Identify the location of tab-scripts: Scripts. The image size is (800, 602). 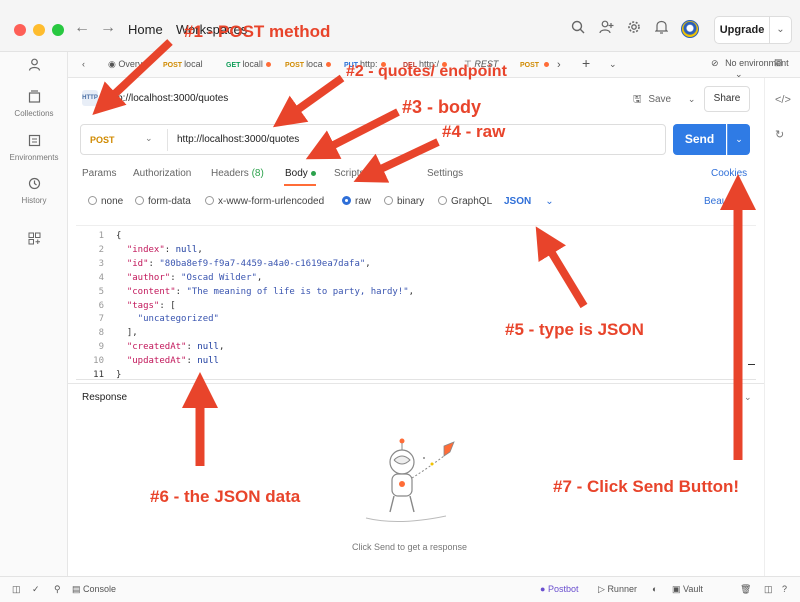
(349, 173).